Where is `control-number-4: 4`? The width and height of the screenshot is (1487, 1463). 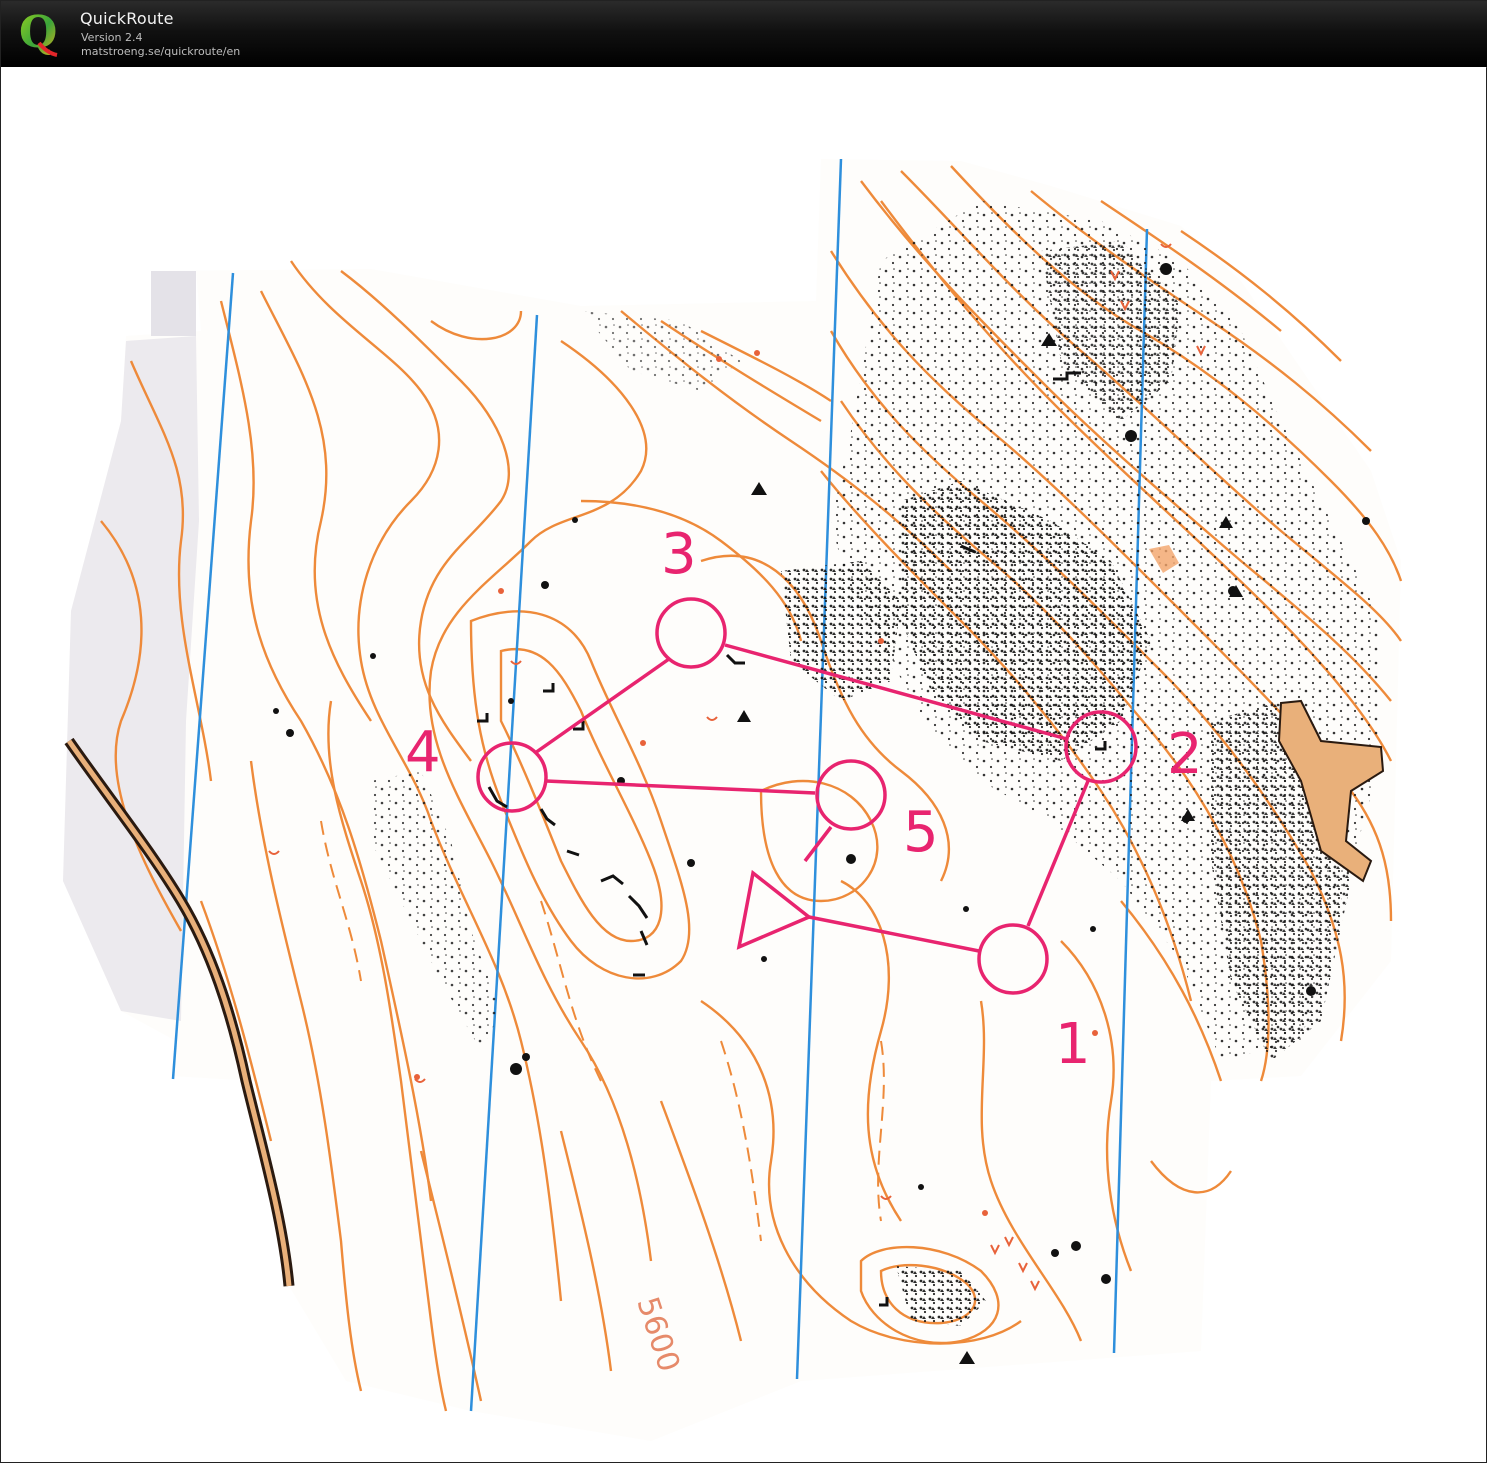
control-number-4: 4 is located at coordinates (423, 752).